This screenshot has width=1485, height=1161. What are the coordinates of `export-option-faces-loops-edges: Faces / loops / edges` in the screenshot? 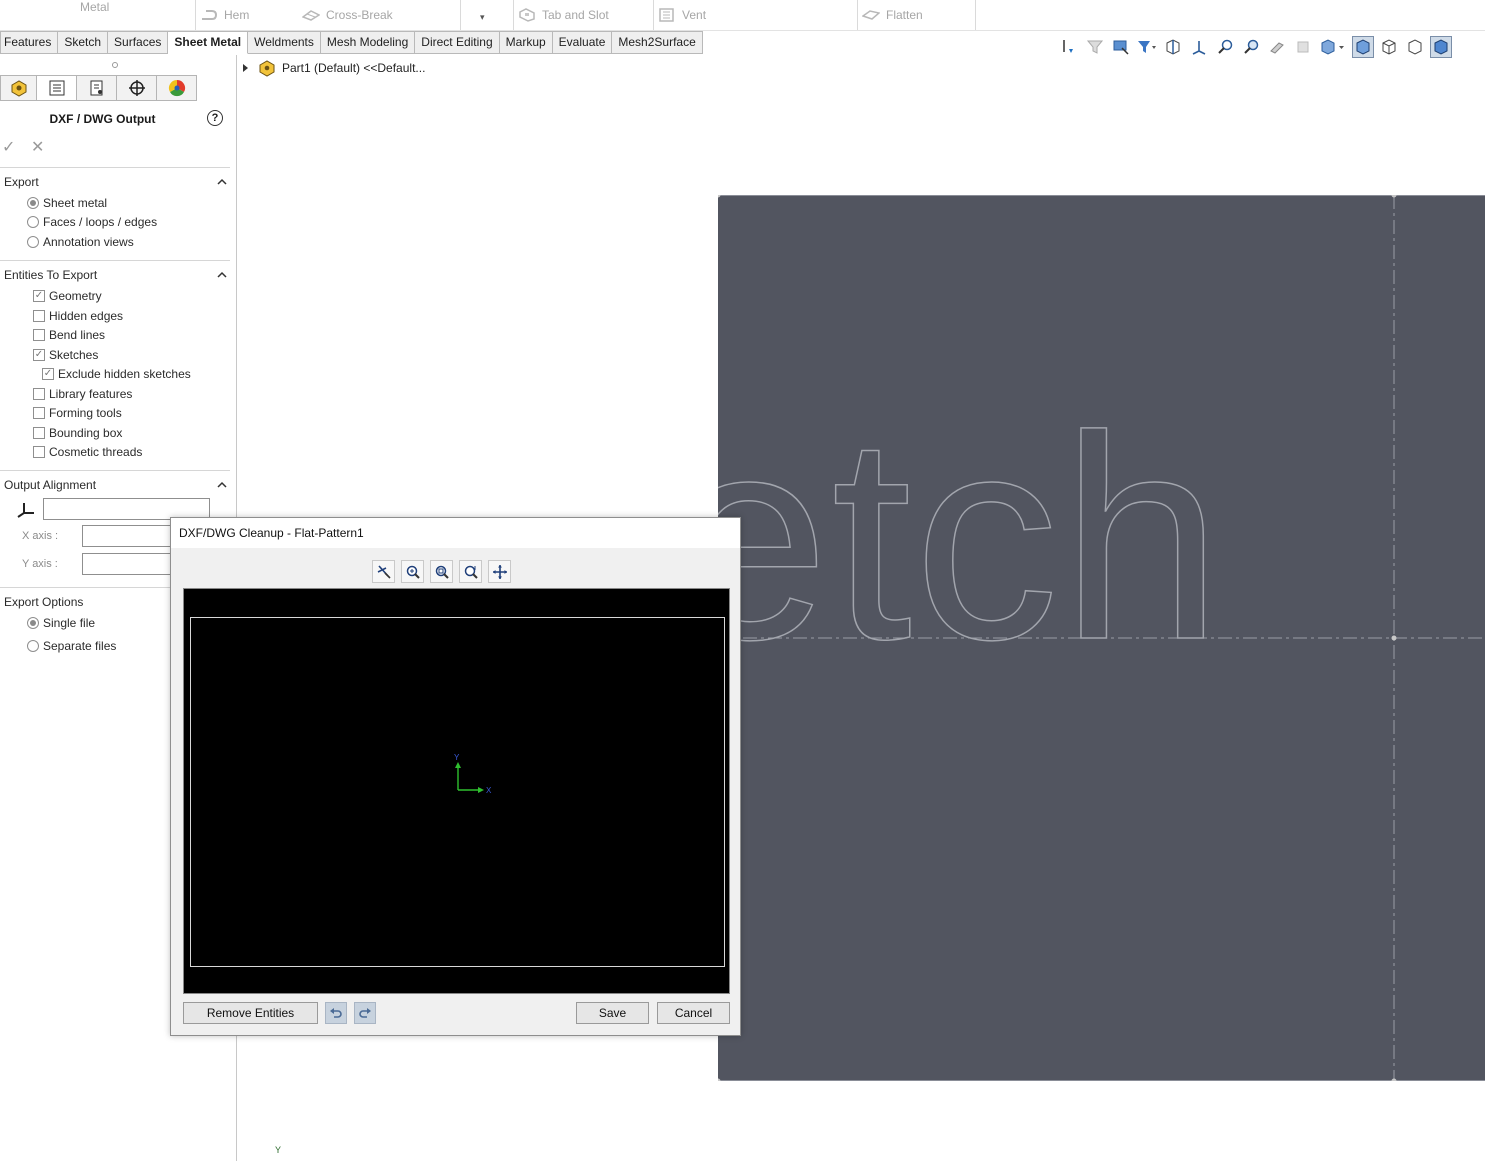 It's located at (92, 222).